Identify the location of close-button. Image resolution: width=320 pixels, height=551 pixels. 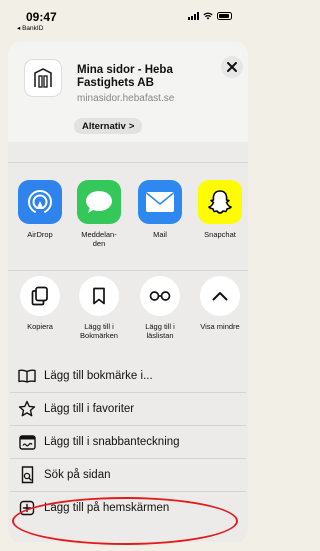
(232, 67).